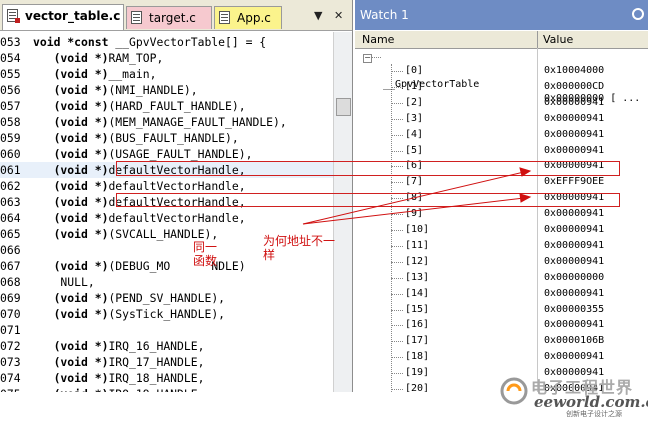  What do you see at coordinates (119, 362) in the screenshot?
I see `code-text: (void *)IRQ_17_HANDLE,` at bounding box center [119, 362].